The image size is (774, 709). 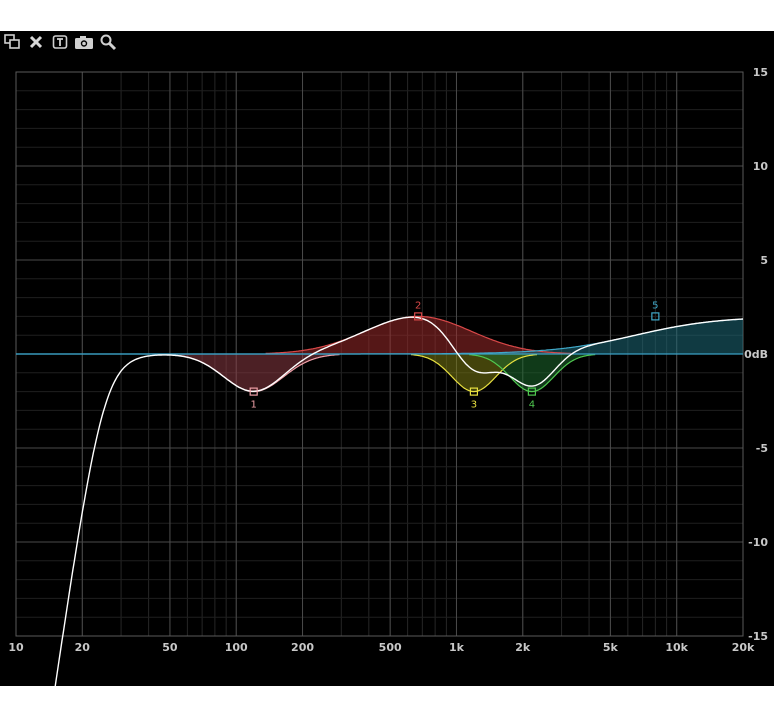 I want to click on x-tick-label: 5k, so click(x=611, y=647).